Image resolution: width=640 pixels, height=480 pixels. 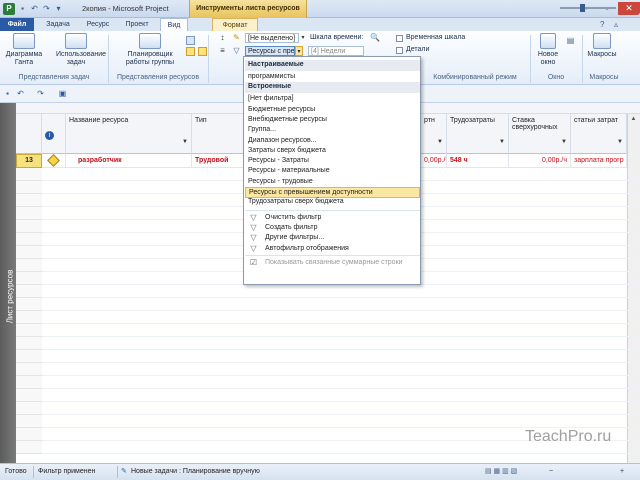 What do you see at coordinates (332, 202) in the screenshot?
I see `dropdown-item: Трудозатраты сверх бюджета` at bounding box center [332, 202].